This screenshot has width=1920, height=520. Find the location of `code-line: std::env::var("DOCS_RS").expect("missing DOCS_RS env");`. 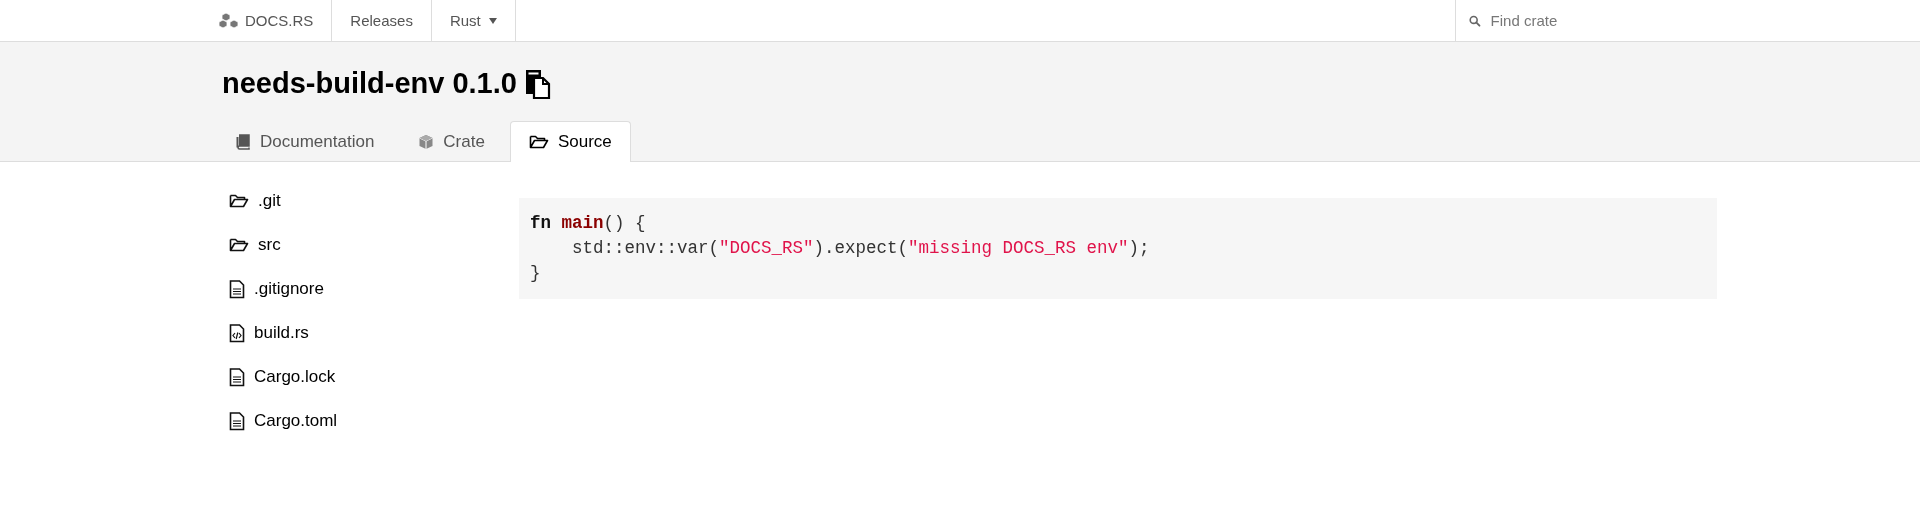

code-line: std::env::var("DOCS_RS").expect("missing DOCS_RS env"); is located at coordinates (860, 248).